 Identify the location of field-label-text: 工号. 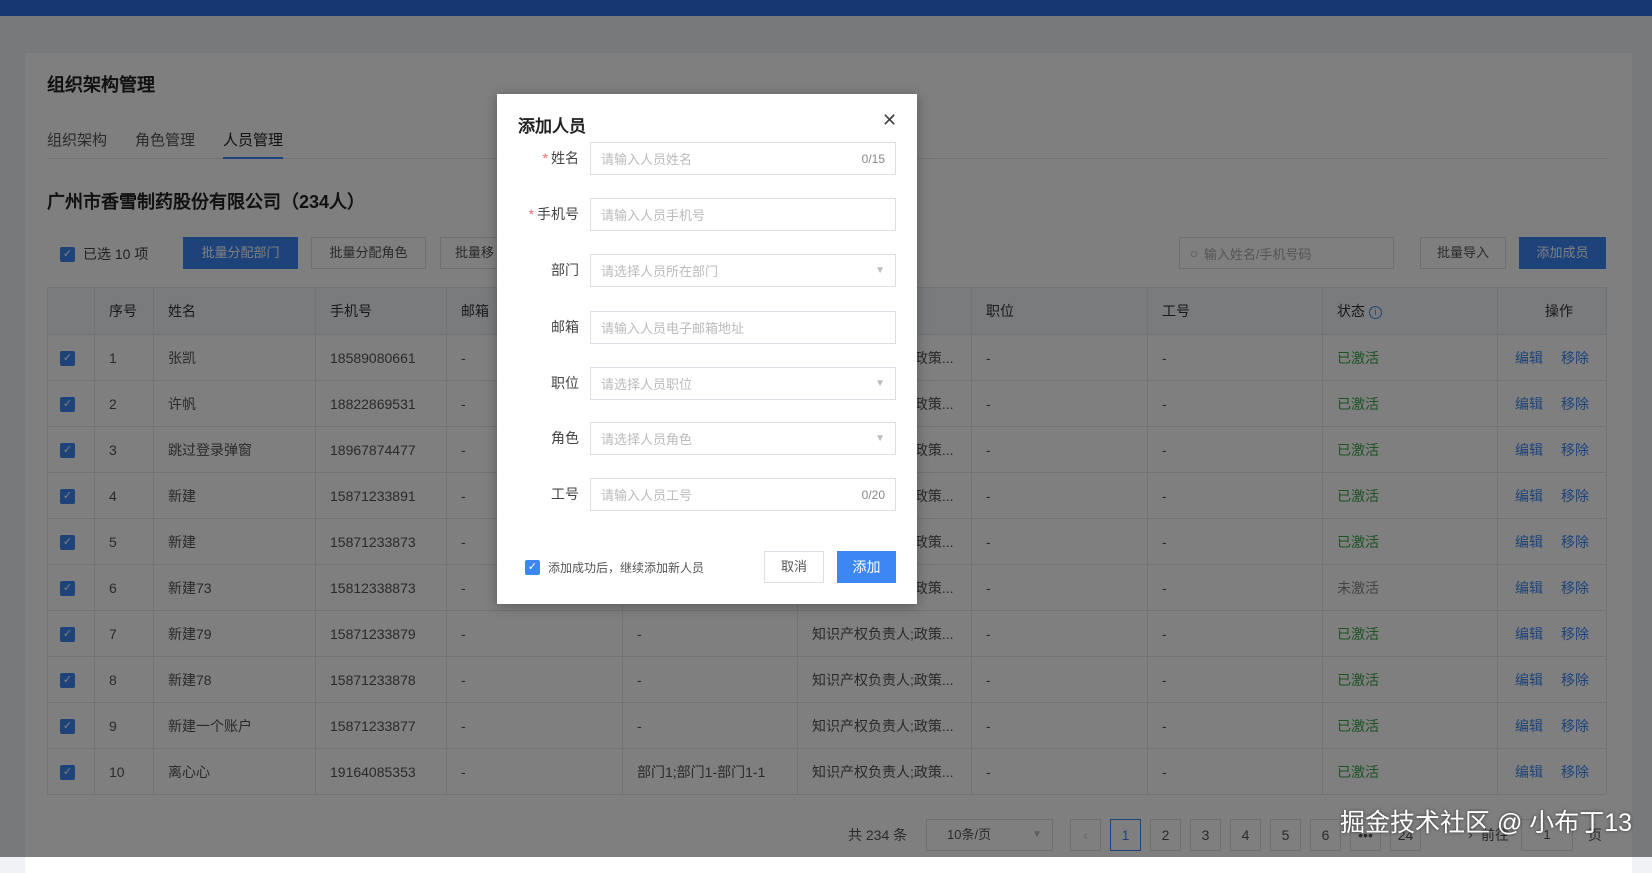
(565, 494).